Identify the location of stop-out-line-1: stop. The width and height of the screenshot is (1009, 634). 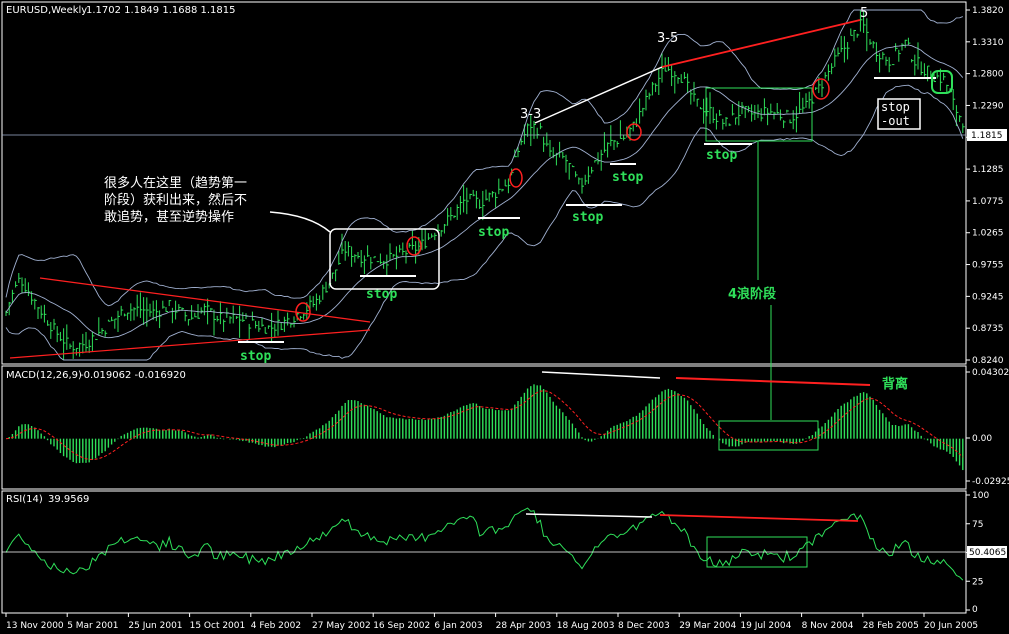
(895, 107).